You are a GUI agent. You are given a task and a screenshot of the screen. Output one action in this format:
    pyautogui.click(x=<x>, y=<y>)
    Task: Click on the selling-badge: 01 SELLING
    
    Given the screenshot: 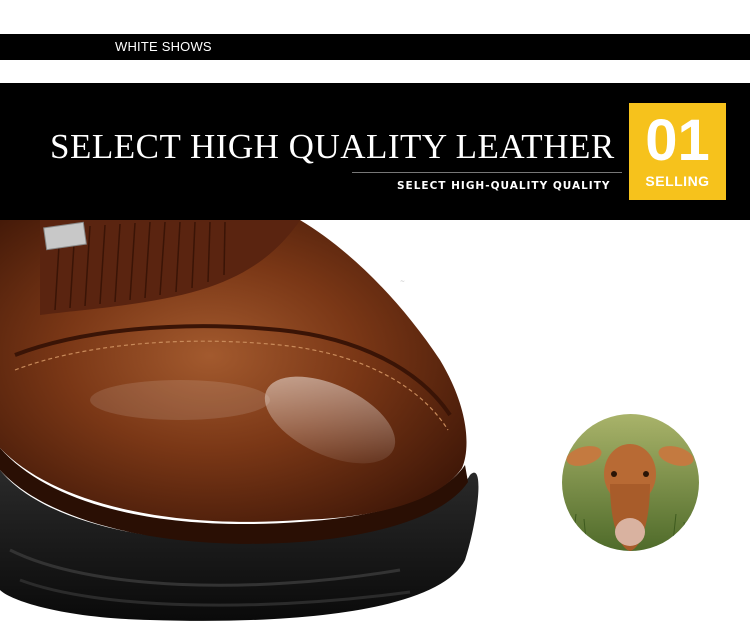 What is the action you would take?
    pyautogui.click(x=677, y=151)
    